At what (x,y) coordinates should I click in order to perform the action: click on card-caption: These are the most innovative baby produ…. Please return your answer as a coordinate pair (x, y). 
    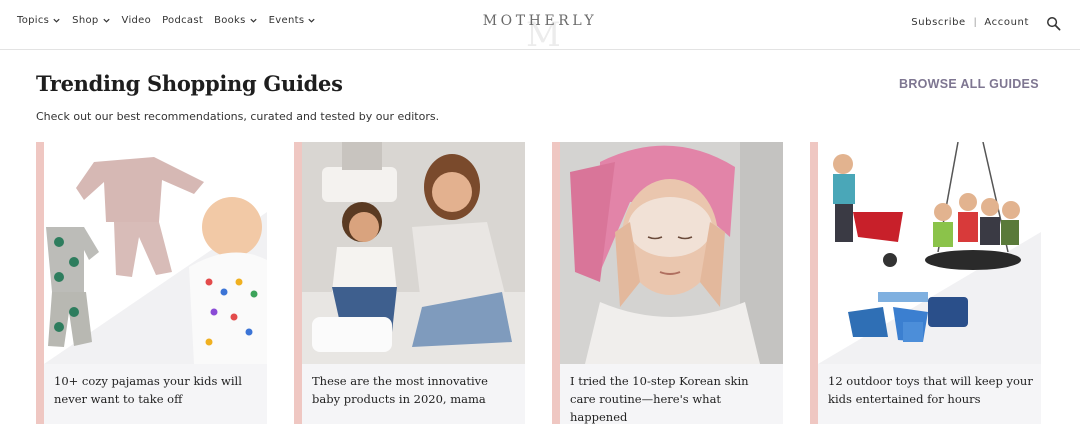
    Looking at the image, I should click on (414, 390).